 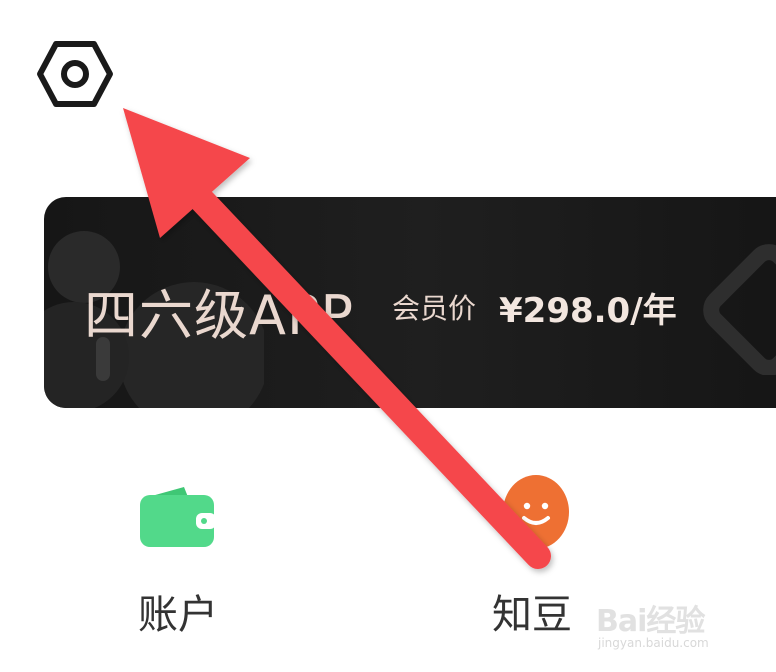 What do you see at coordinates (434, 308) in the screenshot?
I see `member-price-label: 会员价` at bounding box center [434, 308].